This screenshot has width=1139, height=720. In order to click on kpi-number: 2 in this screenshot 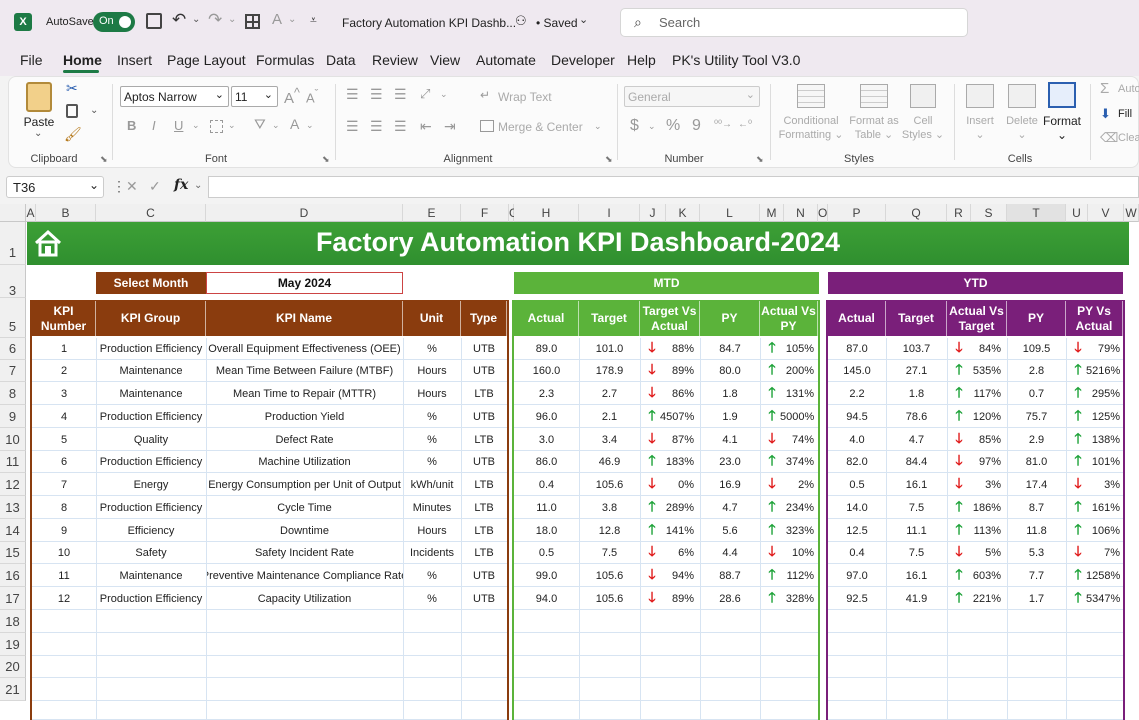, I will do `click(64, 371)`.